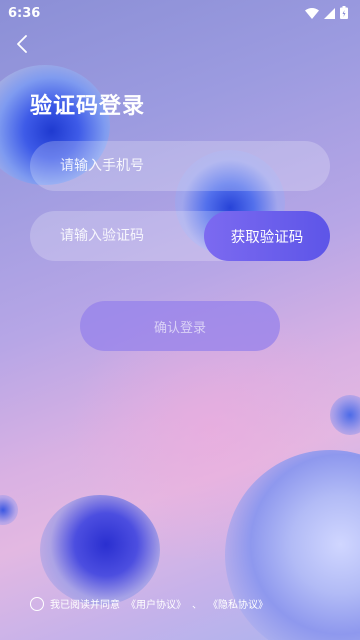 The image size is (360, 640). I want to click on wifi-icon, so click(312, 13).